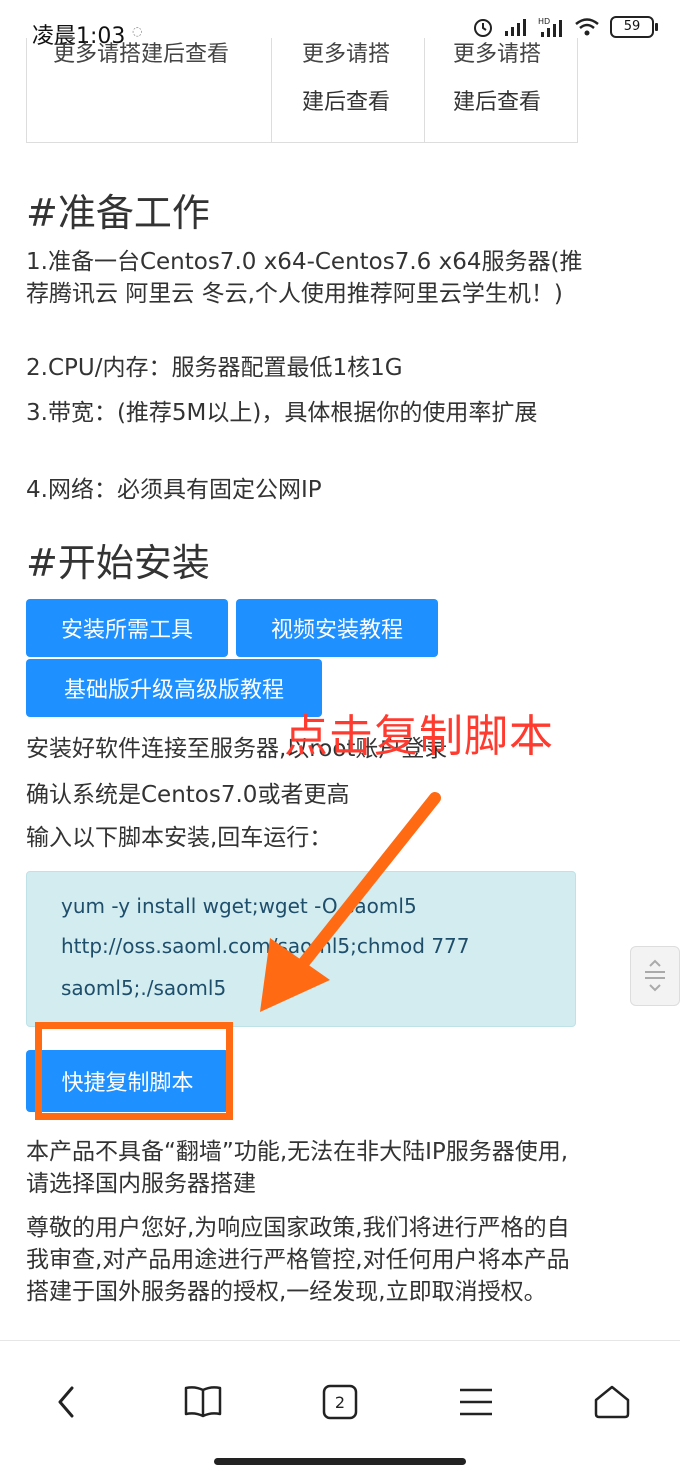 The height and width of the screenshot is (1474, 680). What do you see at coordinates (297, 1168) in the screenshot?
I see `notice-text: 本产品不具备“翻墙”功能,无法在非大陆IP服务器使用,请选择国内服务器搭建` at bounding box center [297, 1168].